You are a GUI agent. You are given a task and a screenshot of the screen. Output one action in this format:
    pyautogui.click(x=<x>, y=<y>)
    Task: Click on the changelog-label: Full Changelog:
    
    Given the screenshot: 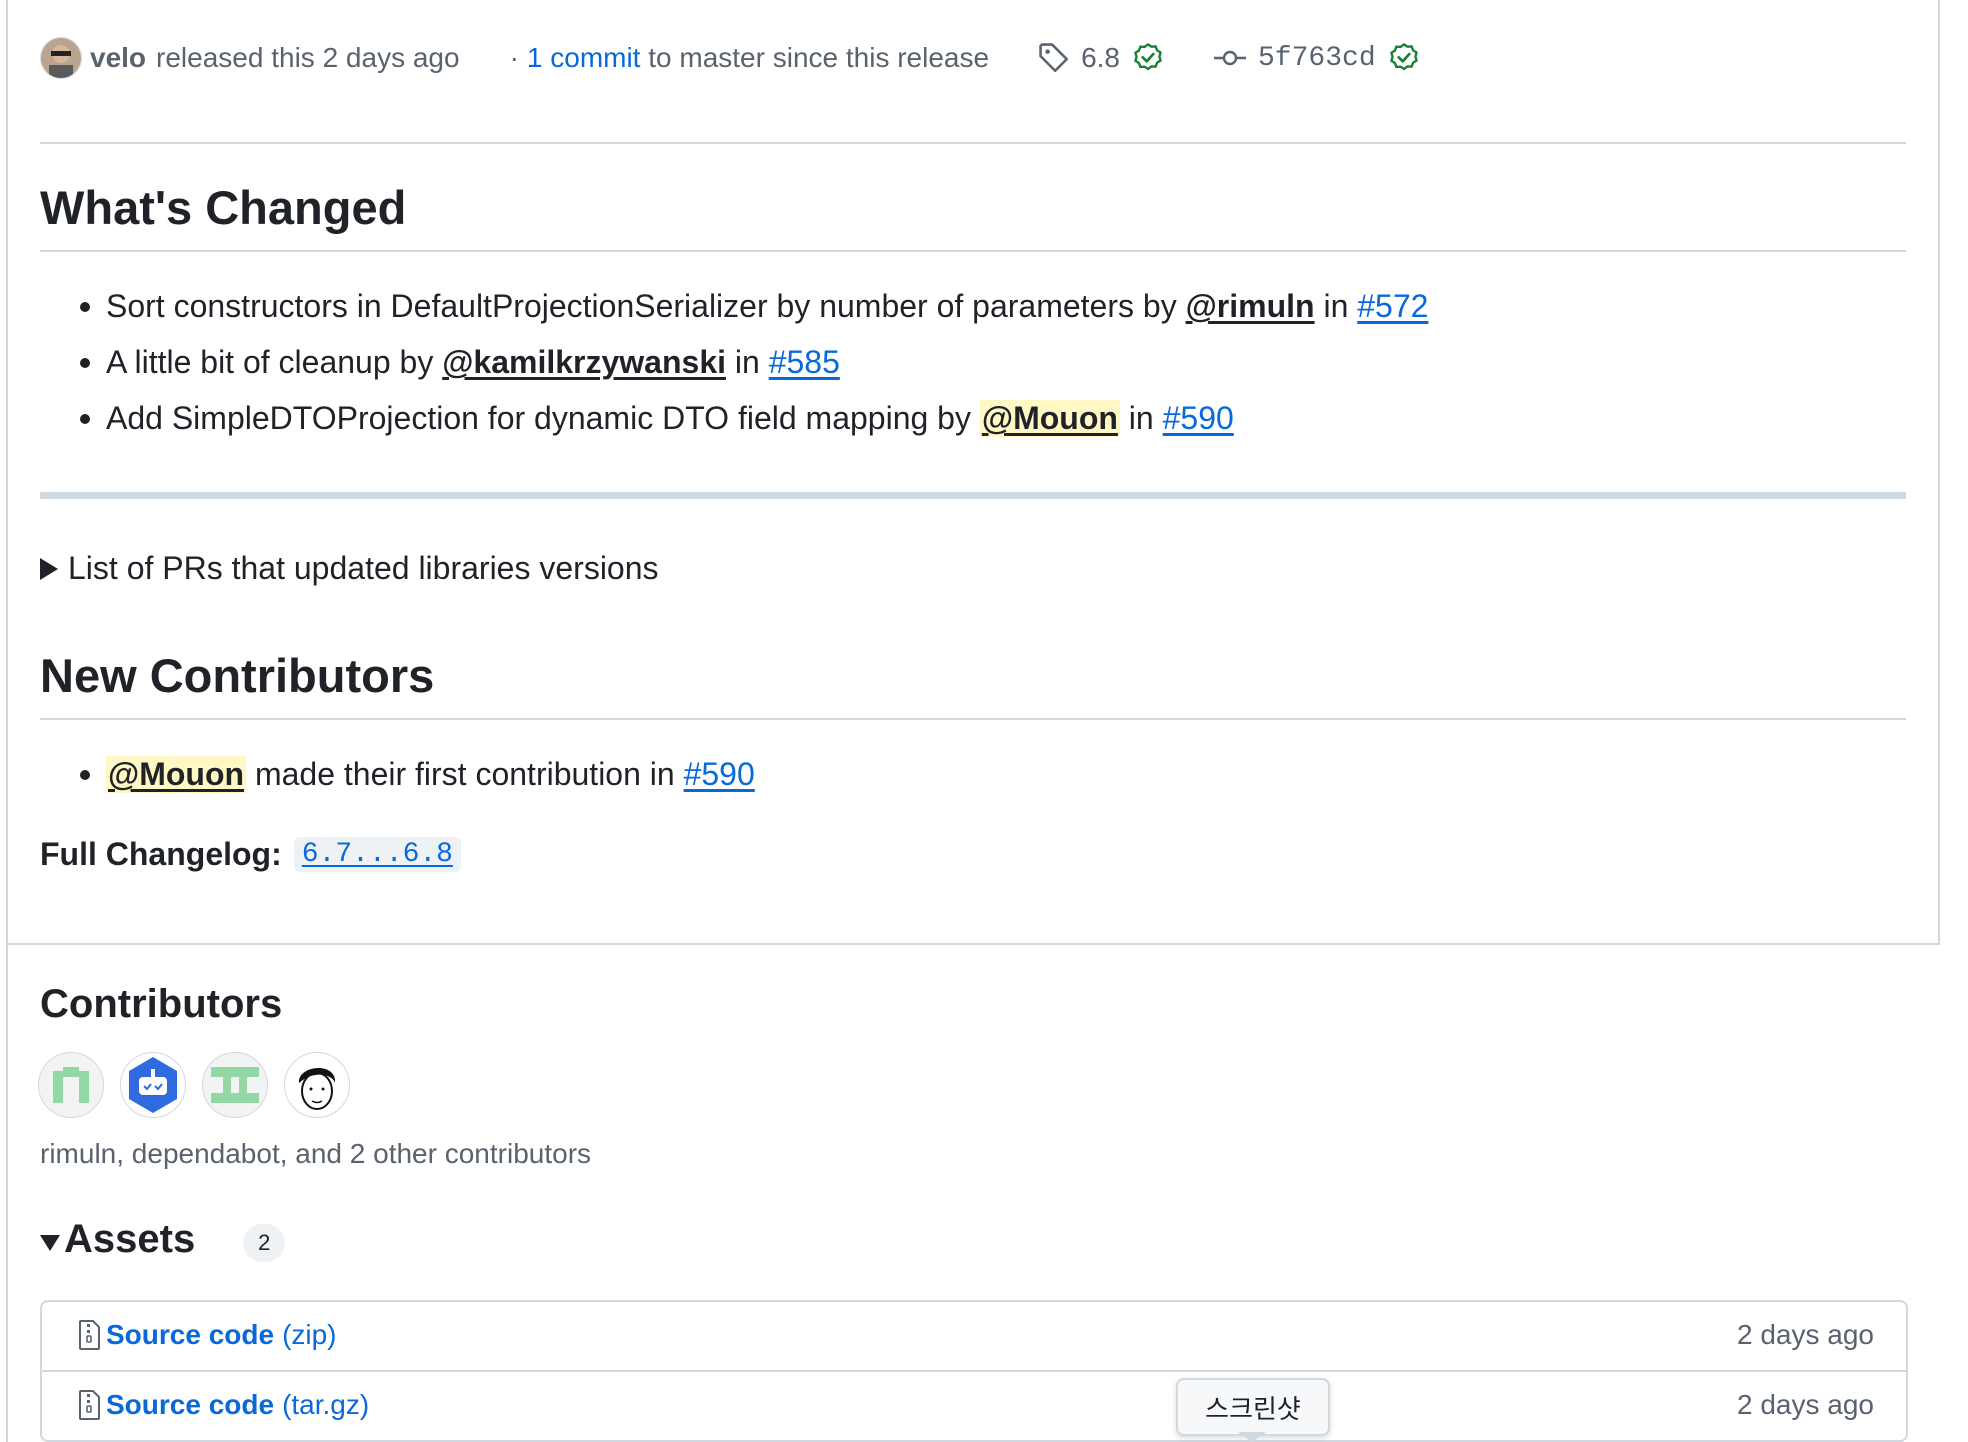 What is the action you would take?
    pyautogui.click(x=161, y=854)
    